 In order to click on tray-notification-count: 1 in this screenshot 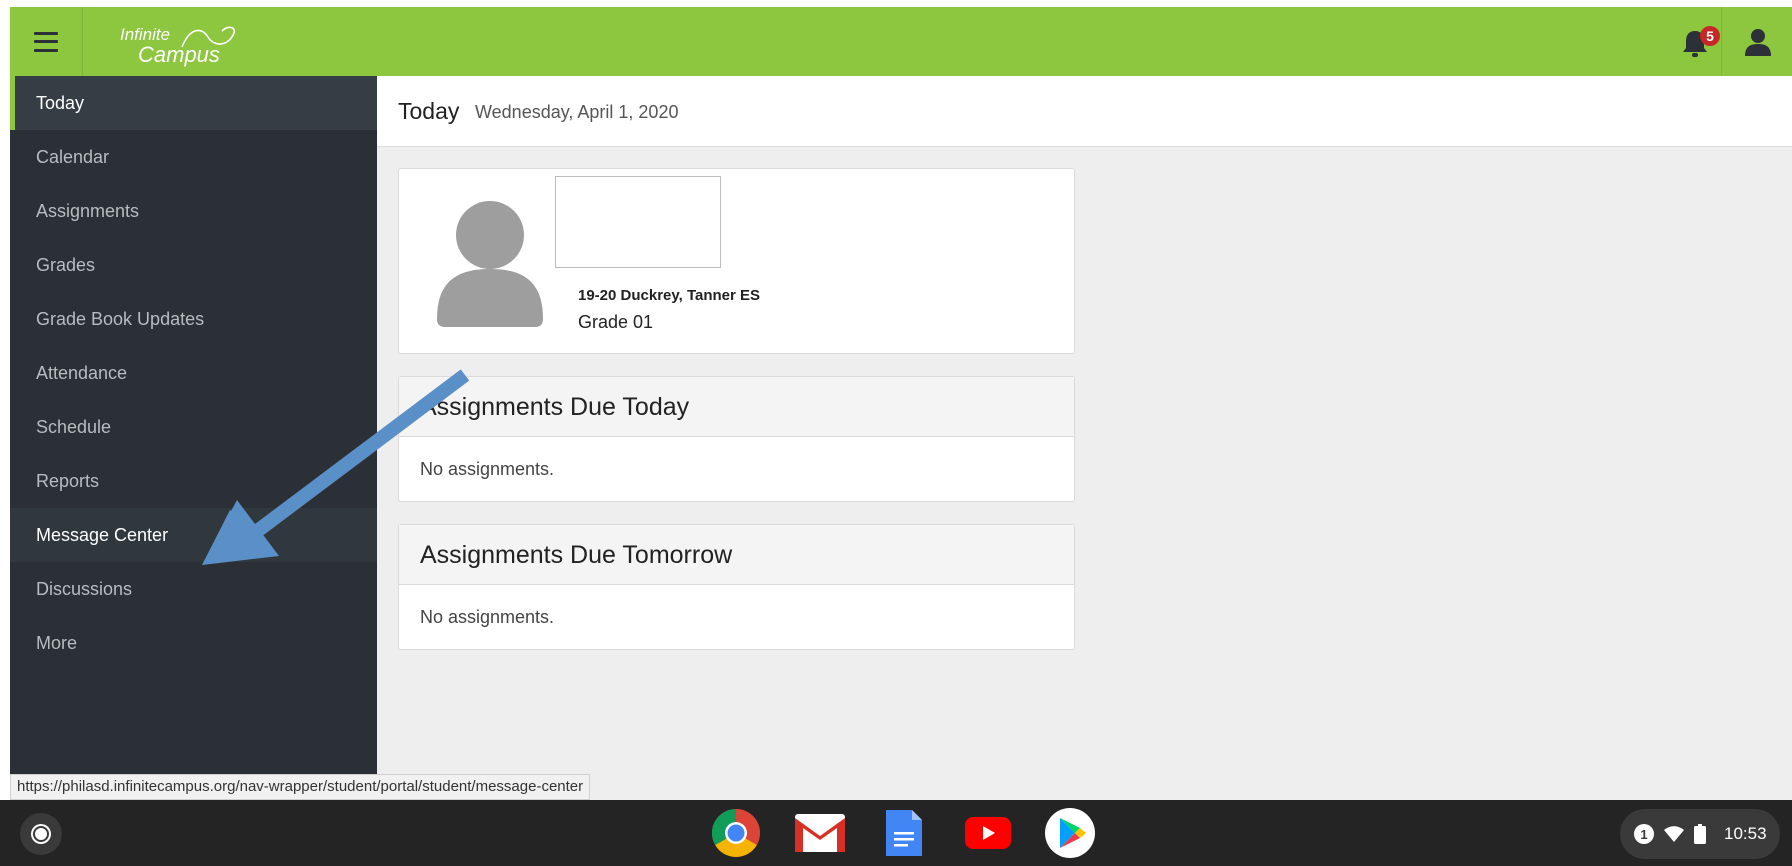, I will do `click(1643, 834)`.